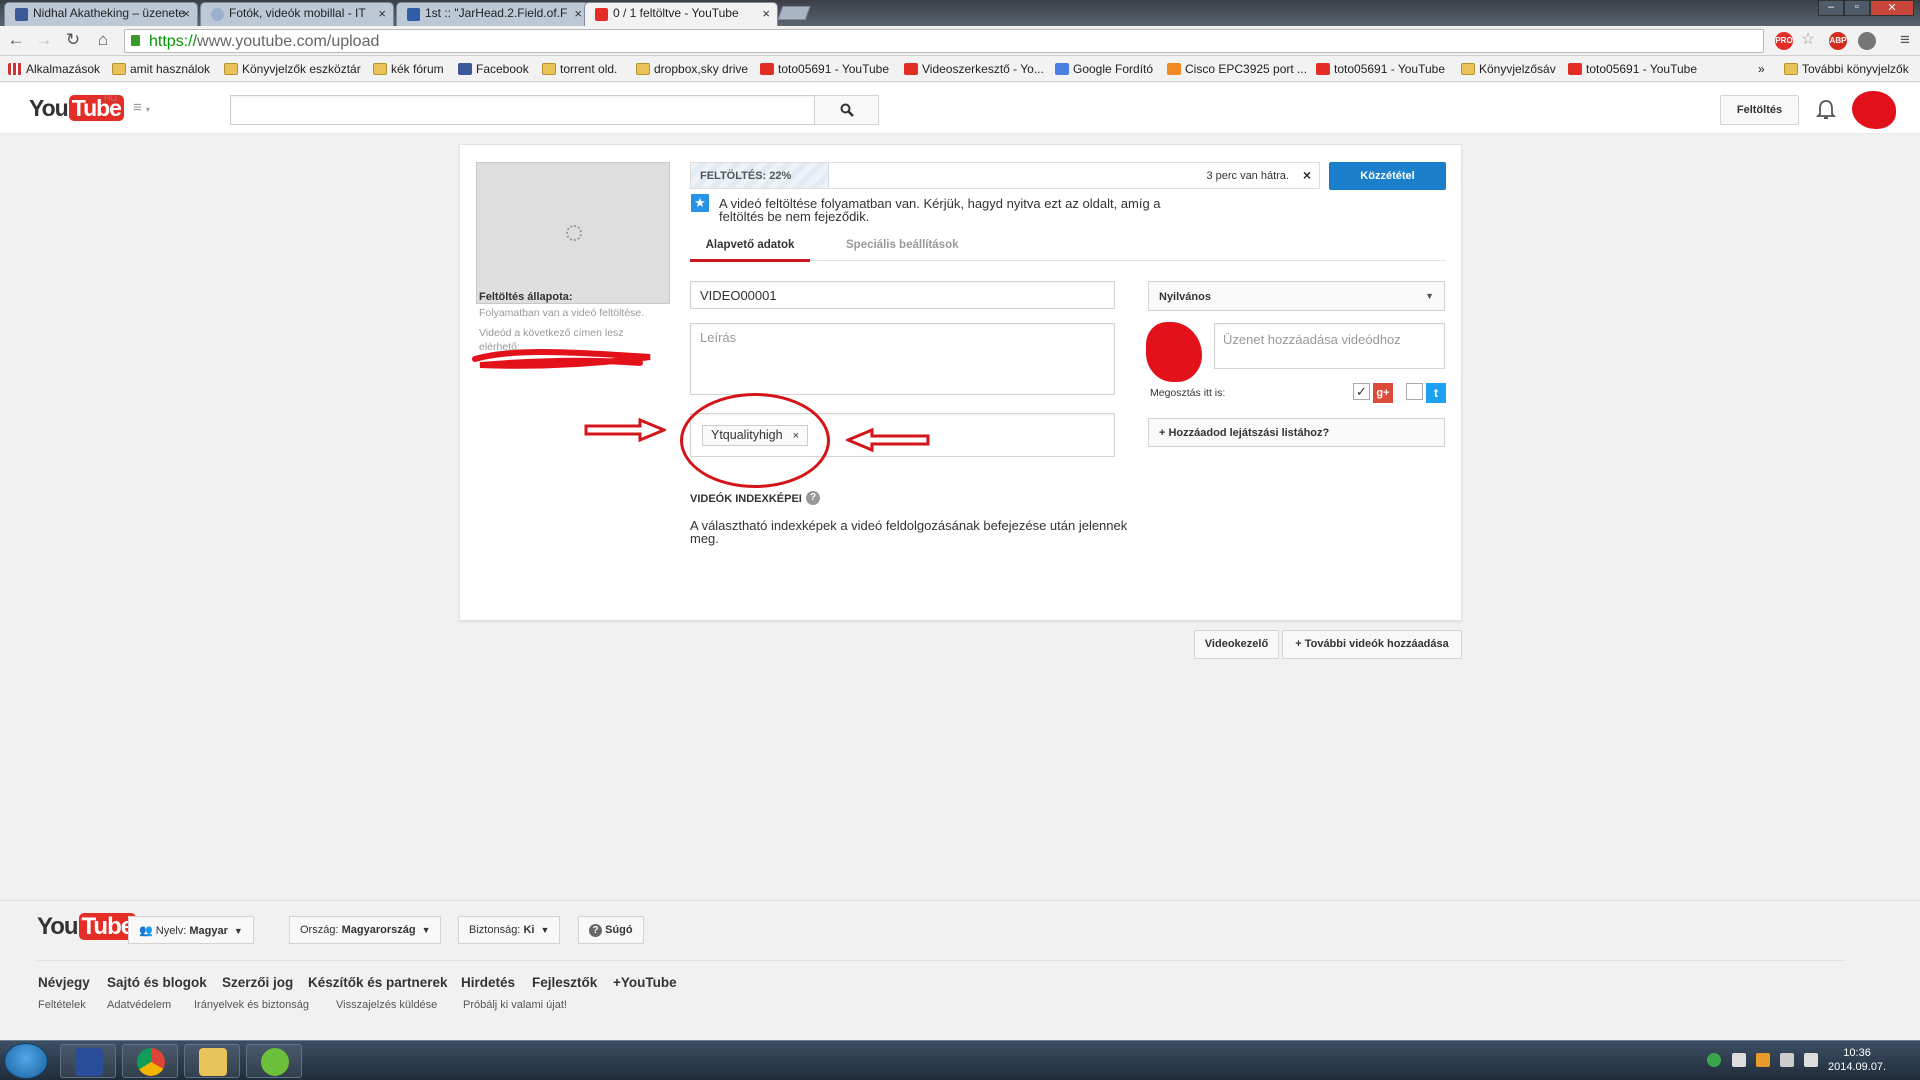 This screenshot has height=1080, width=1920. What do you see at coordinates (493, 69) in the screenshot?
I see `bookmark-item: Facebook` at bounding box center [493, 69].